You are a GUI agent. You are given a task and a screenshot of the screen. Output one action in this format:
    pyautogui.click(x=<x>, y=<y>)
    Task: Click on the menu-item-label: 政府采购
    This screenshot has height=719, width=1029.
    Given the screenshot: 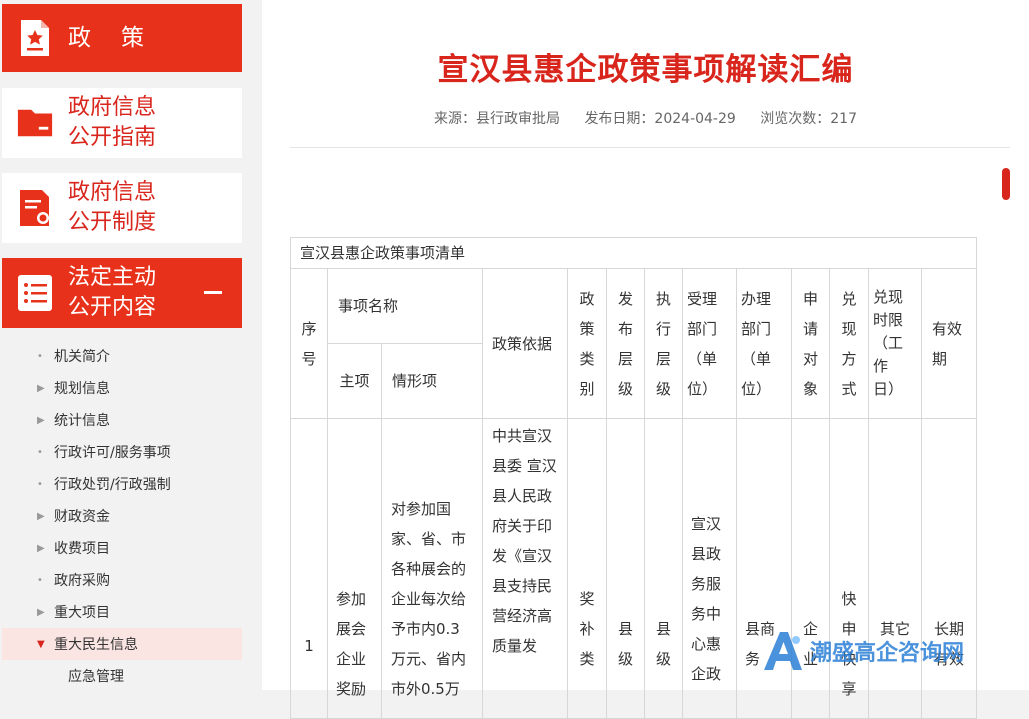 What is the action you would take?
    pyautogui.click(x=82, y=581)
    